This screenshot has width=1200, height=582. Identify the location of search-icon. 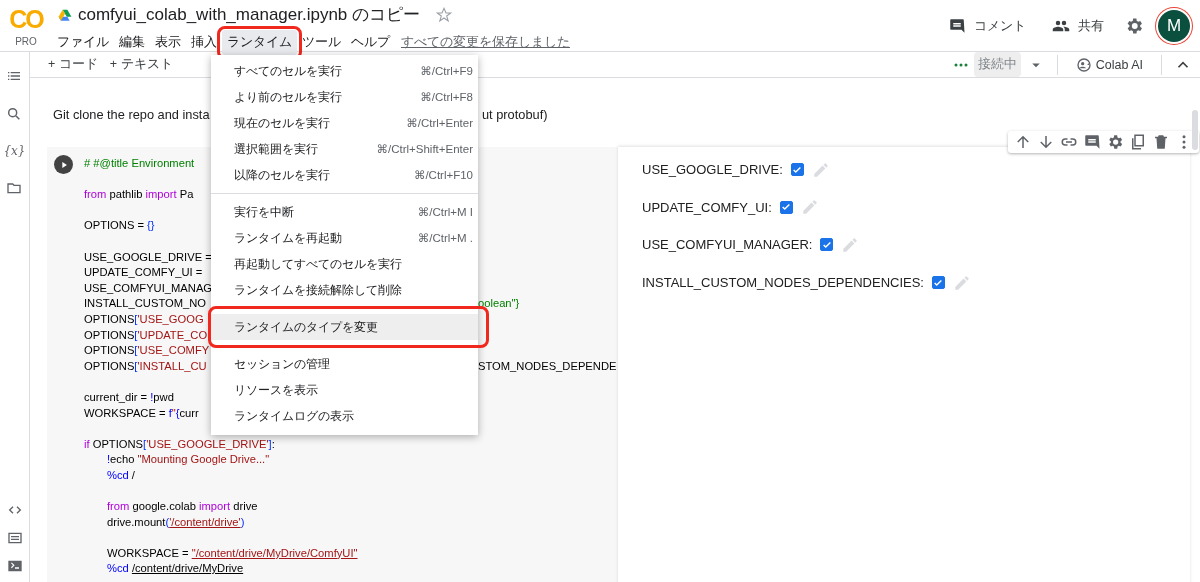
(14, 114).